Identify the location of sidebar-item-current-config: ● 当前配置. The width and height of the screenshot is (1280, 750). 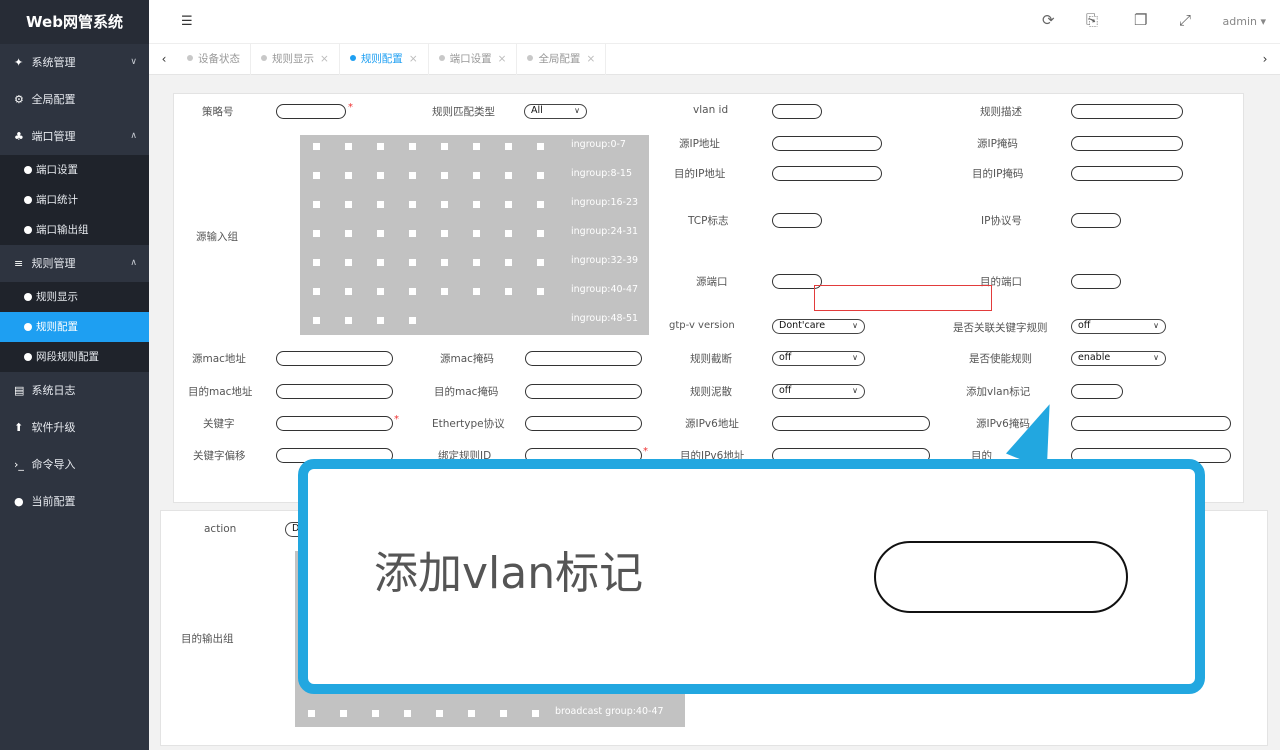
(74, 501).